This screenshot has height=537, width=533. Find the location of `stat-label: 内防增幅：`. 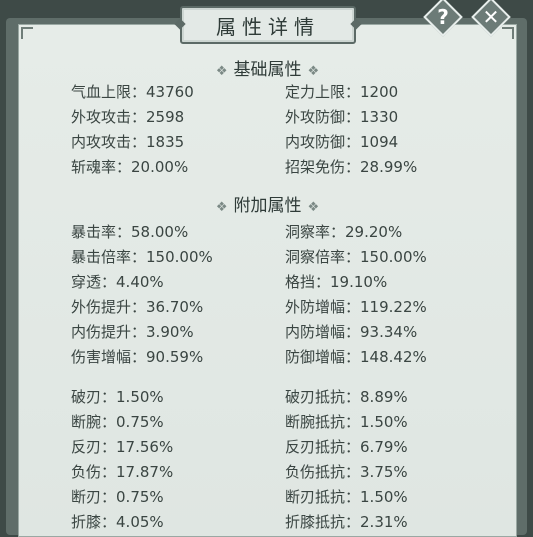

stat-label: 内防增幅： is located at coordinates (323, 332).